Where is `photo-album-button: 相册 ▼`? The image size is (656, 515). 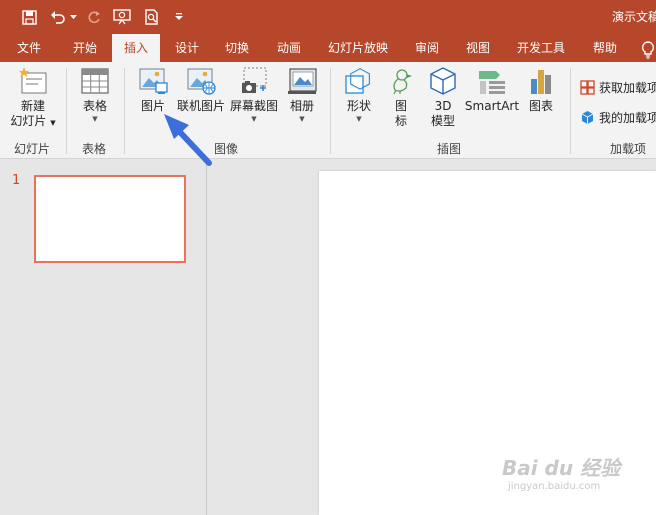
photo-album-button: 相册 ▼ is located at coordinates (302, 95).